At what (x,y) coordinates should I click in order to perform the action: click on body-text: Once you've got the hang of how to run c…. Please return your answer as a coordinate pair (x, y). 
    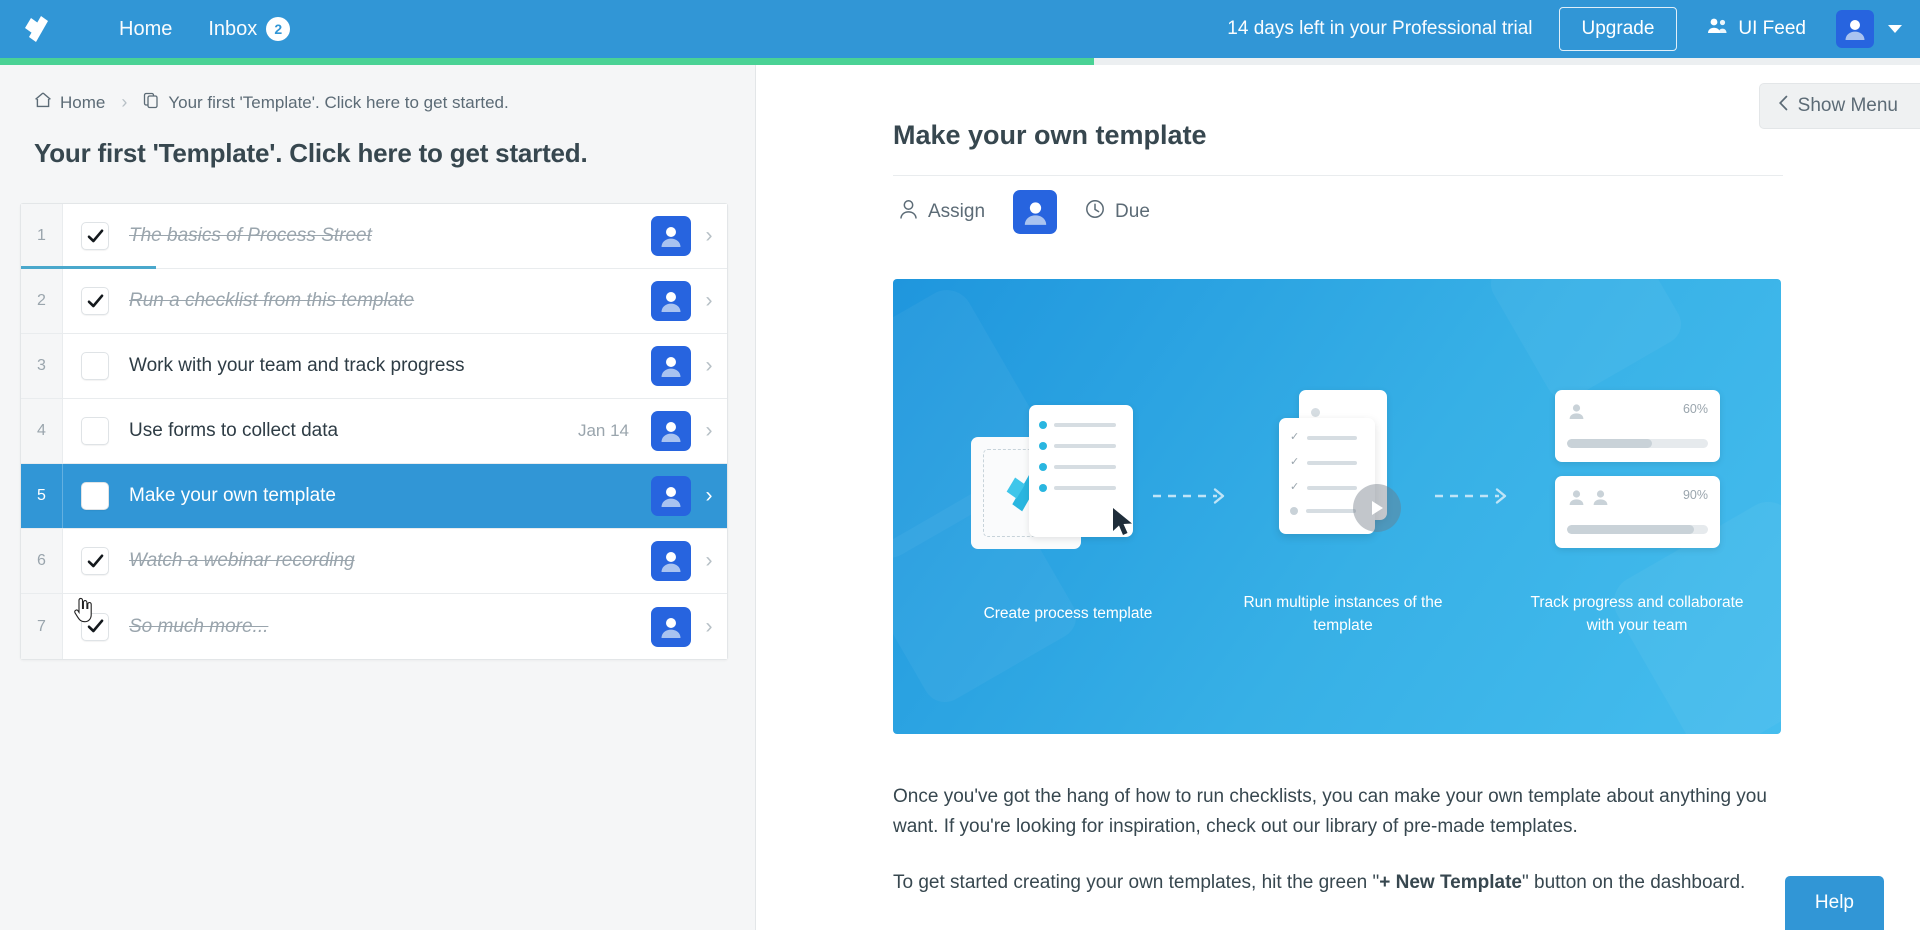
    Looking at the image, I should click on (1330, 812).